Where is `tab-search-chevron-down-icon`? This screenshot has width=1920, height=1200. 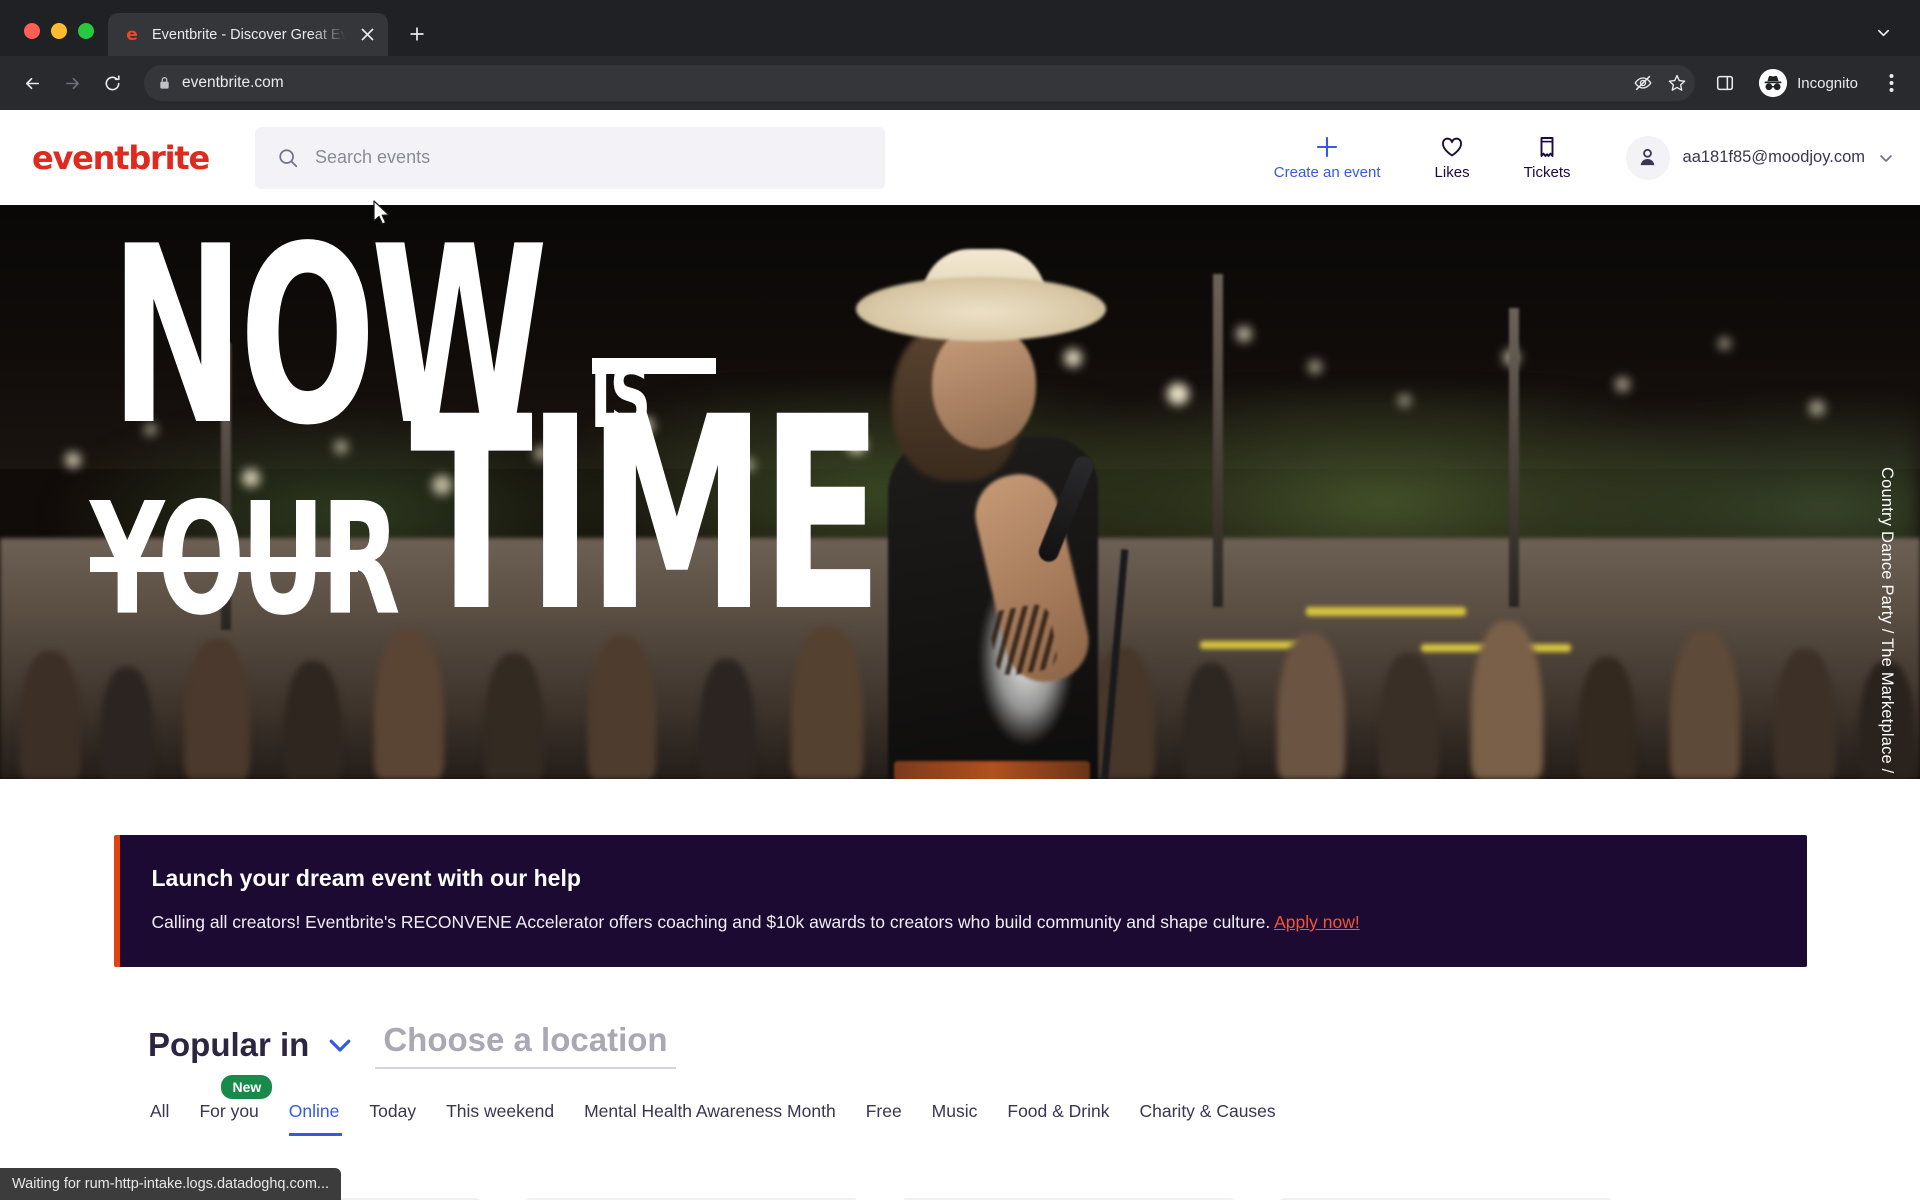
tab-search-chevron-down-icon is located at coordinates (1883, 32).